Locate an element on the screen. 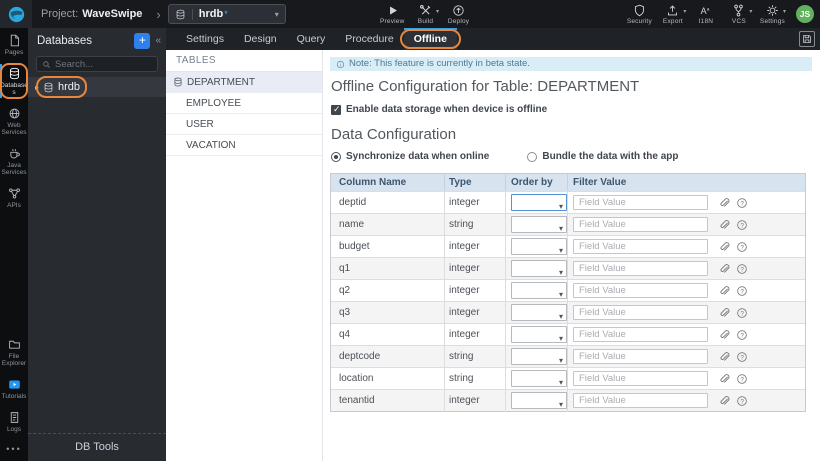  rail-overflow-button: ••• is located at coordinates (13, 449).